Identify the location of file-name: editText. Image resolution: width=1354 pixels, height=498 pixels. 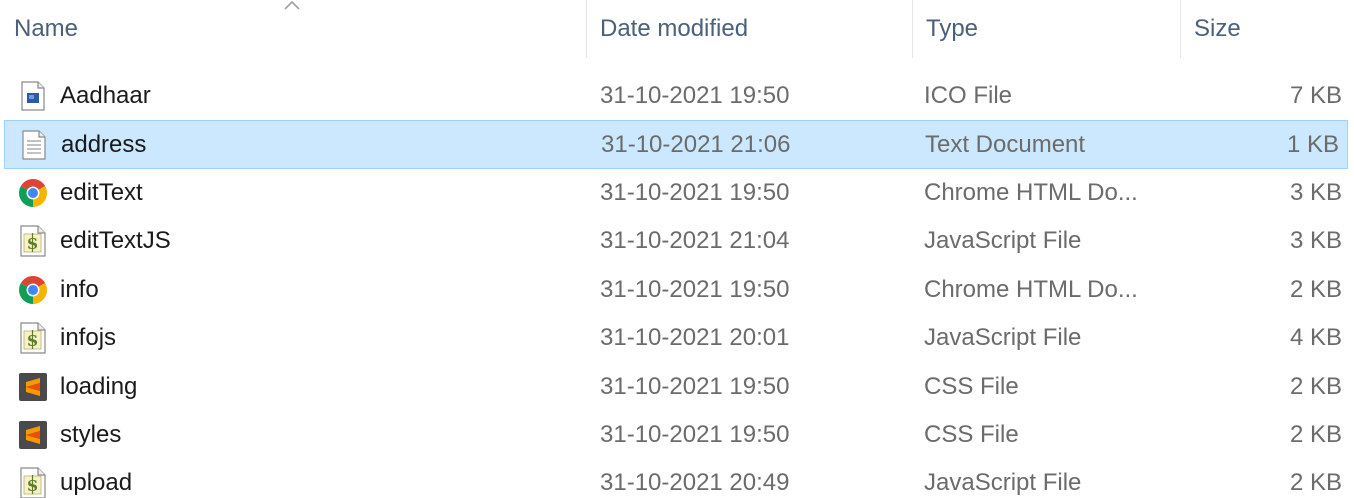
(101, 192).